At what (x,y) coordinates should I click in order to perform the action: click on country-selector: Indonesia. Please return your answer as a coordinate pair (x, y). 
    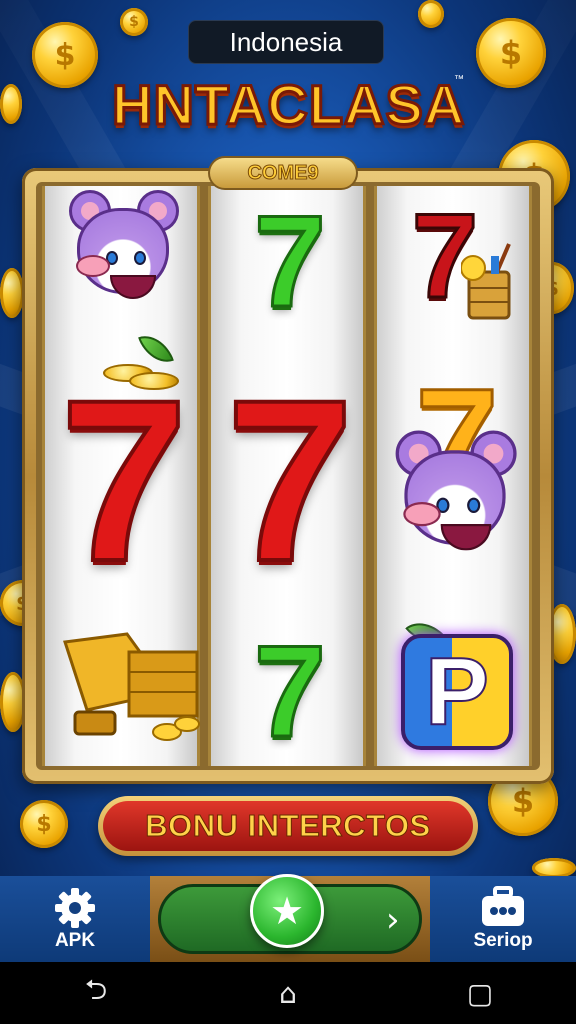
    Looking at the image, I should click on (286, 42).